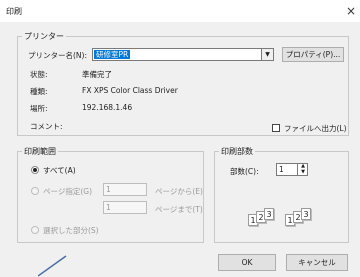 Image resolution: width=360 pixels, height=277 pixels. What do you see at coordinates (125, 189) in the screenshot?
I see `from-page-input: 1` at bounding box center [125, 189].